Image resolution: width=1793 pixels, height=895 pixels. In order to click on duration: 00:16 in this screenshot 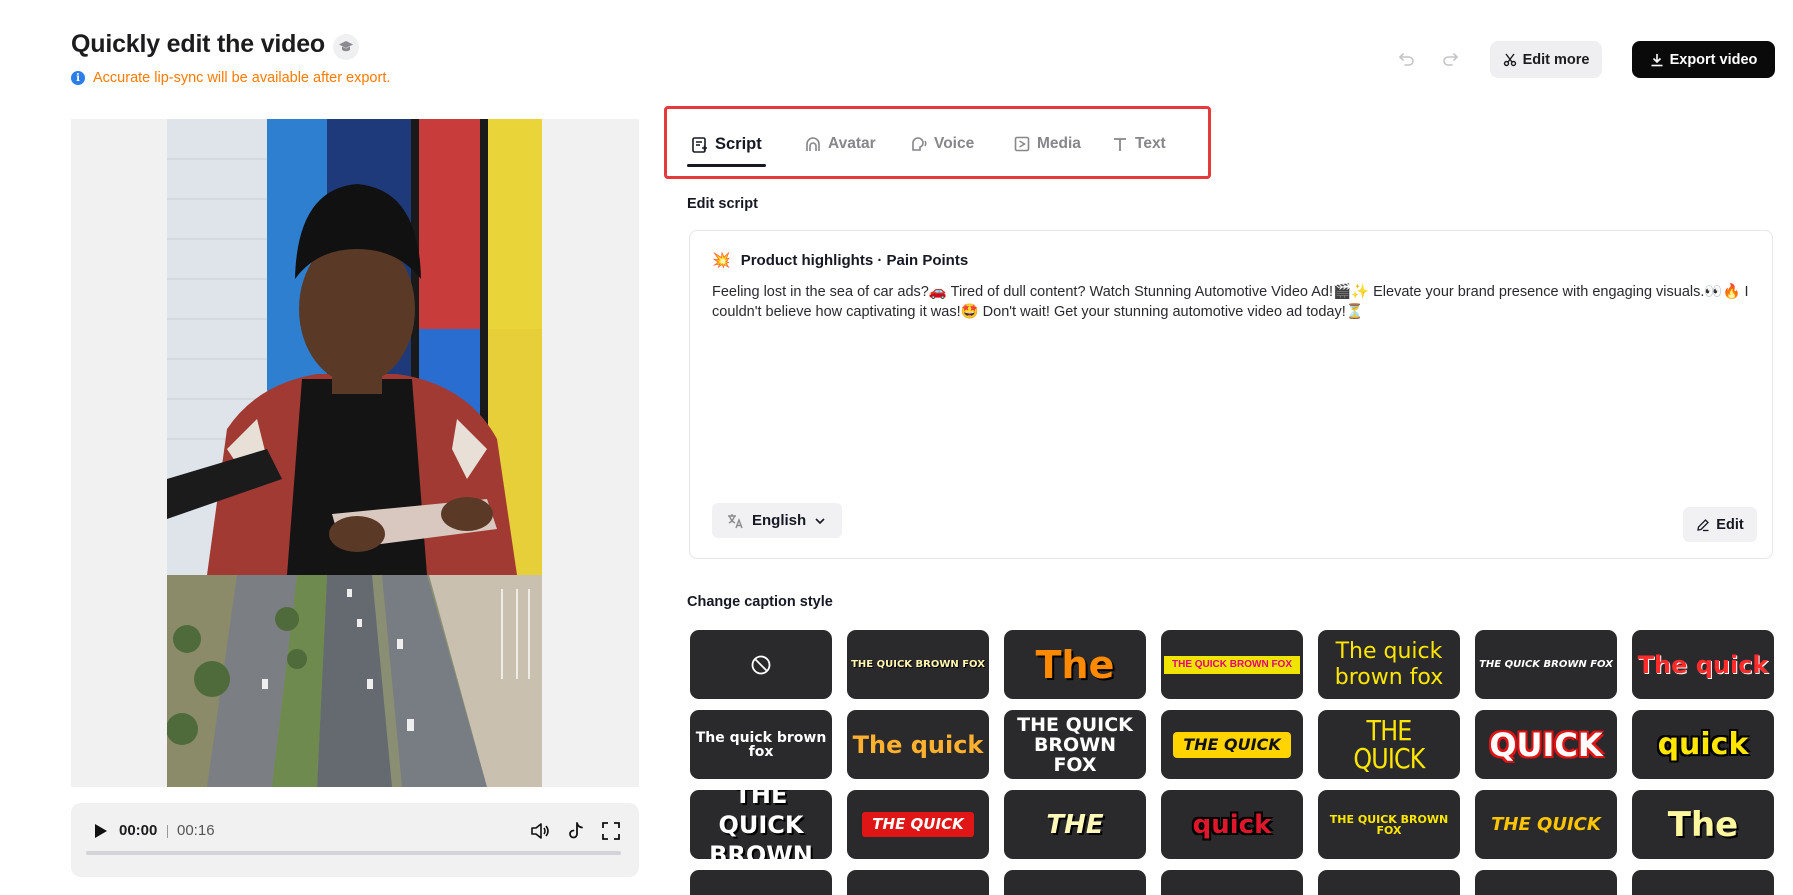, I will do `click(196, 830)`.